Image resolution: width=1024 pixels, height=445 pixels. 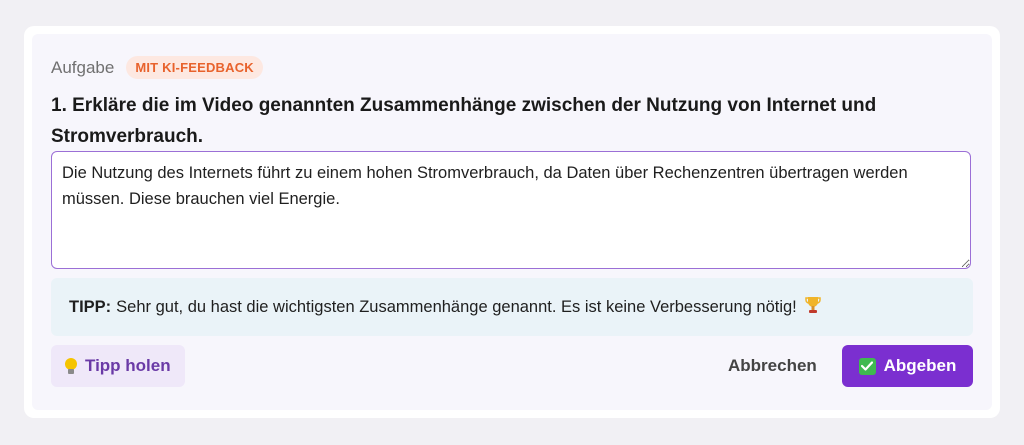 I want to click on trophy-icon, so click(x=813, y=307).